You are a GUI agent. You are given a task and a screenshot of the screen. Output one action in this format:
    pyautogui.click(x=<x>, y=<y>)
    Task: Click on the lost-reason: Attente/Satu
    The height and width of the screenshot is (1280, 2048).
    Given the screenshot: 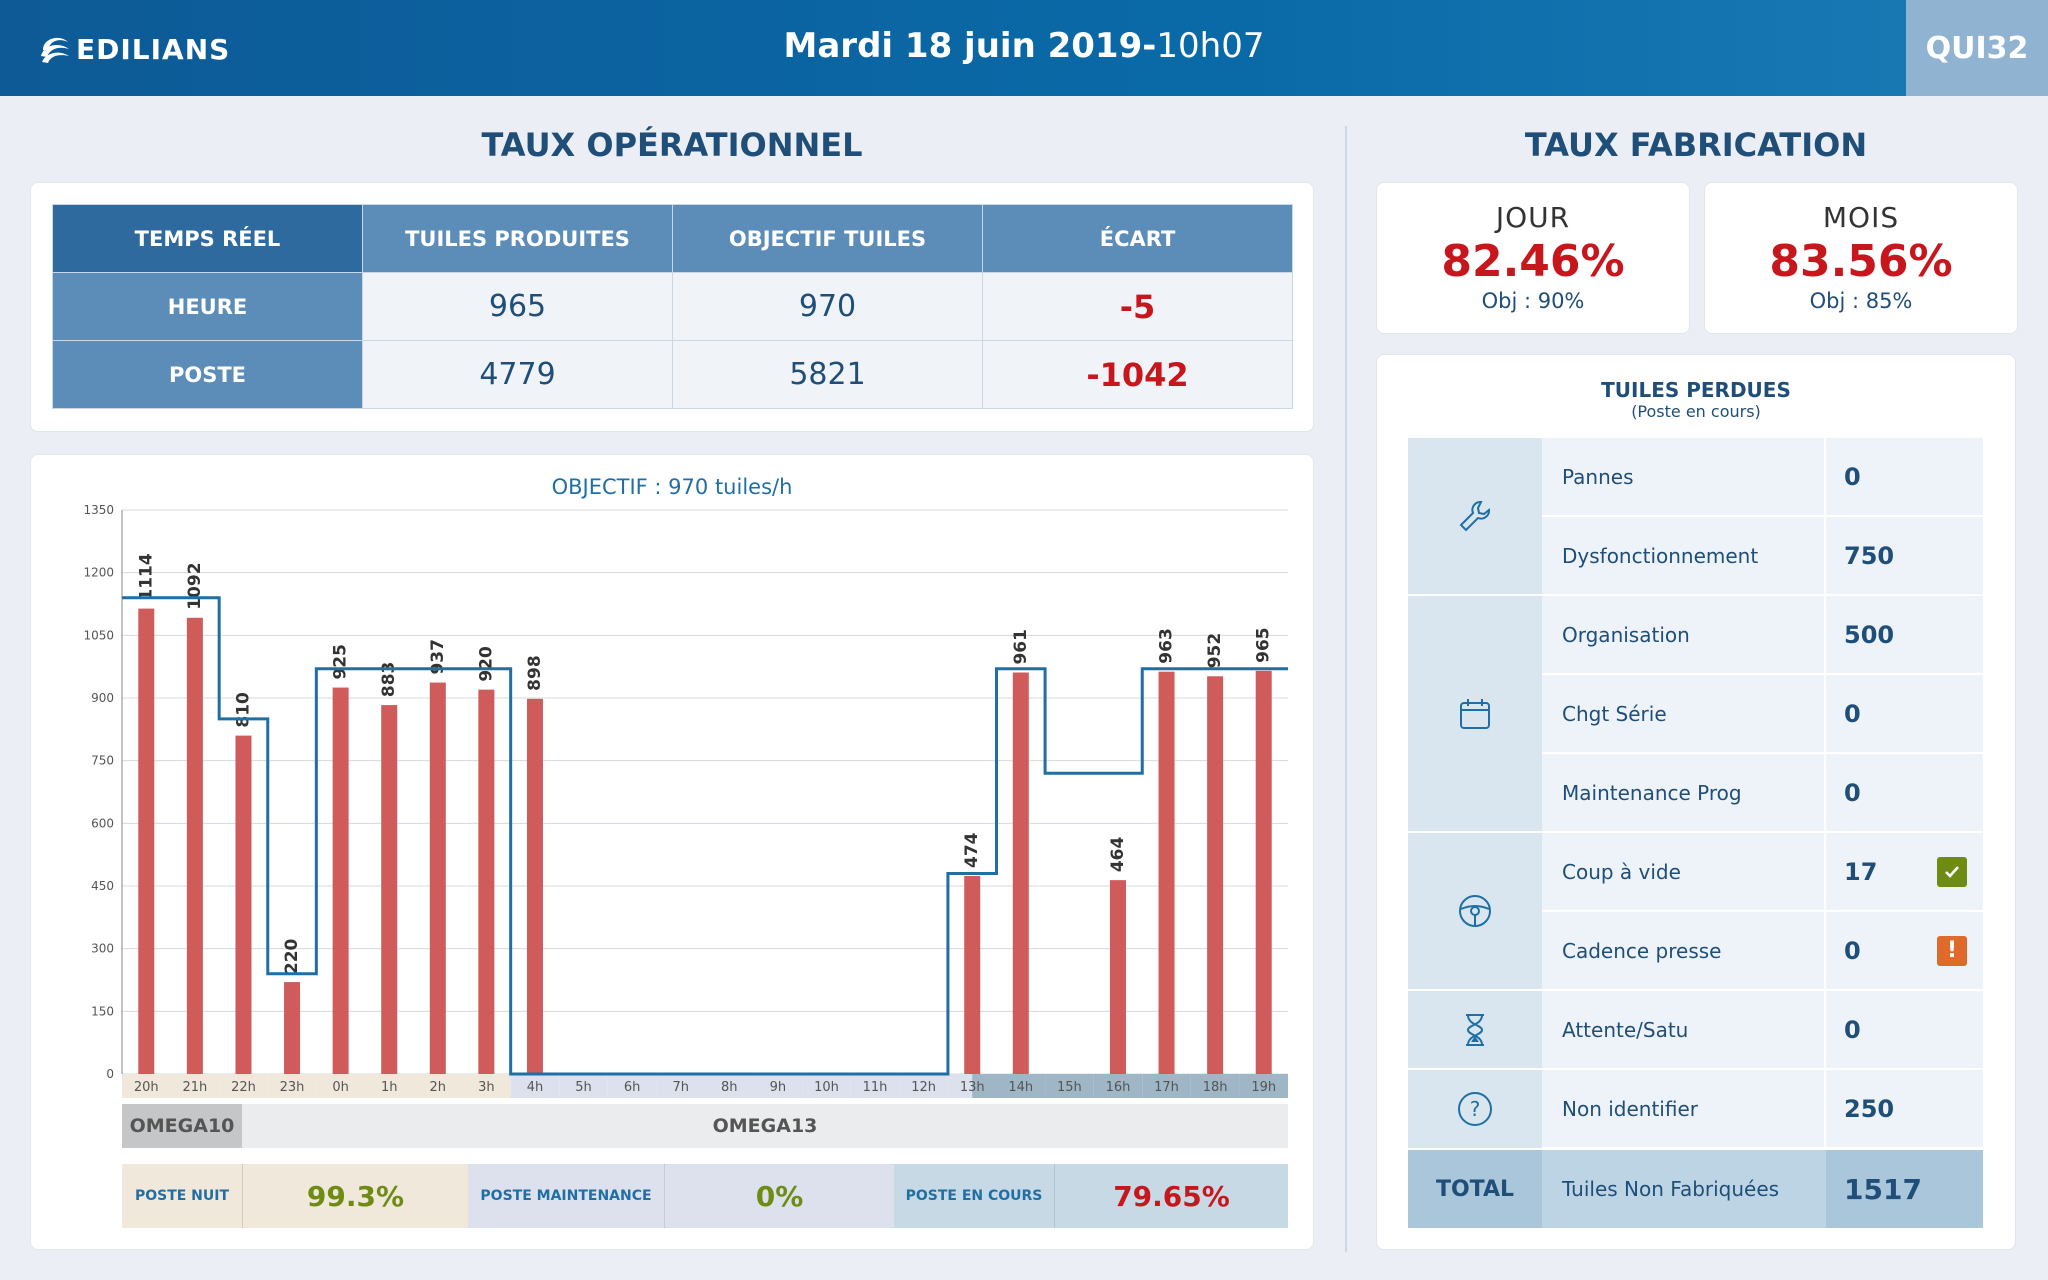 What is the action you would take?
    pyautogui.click(x=1684, y=1029)
    